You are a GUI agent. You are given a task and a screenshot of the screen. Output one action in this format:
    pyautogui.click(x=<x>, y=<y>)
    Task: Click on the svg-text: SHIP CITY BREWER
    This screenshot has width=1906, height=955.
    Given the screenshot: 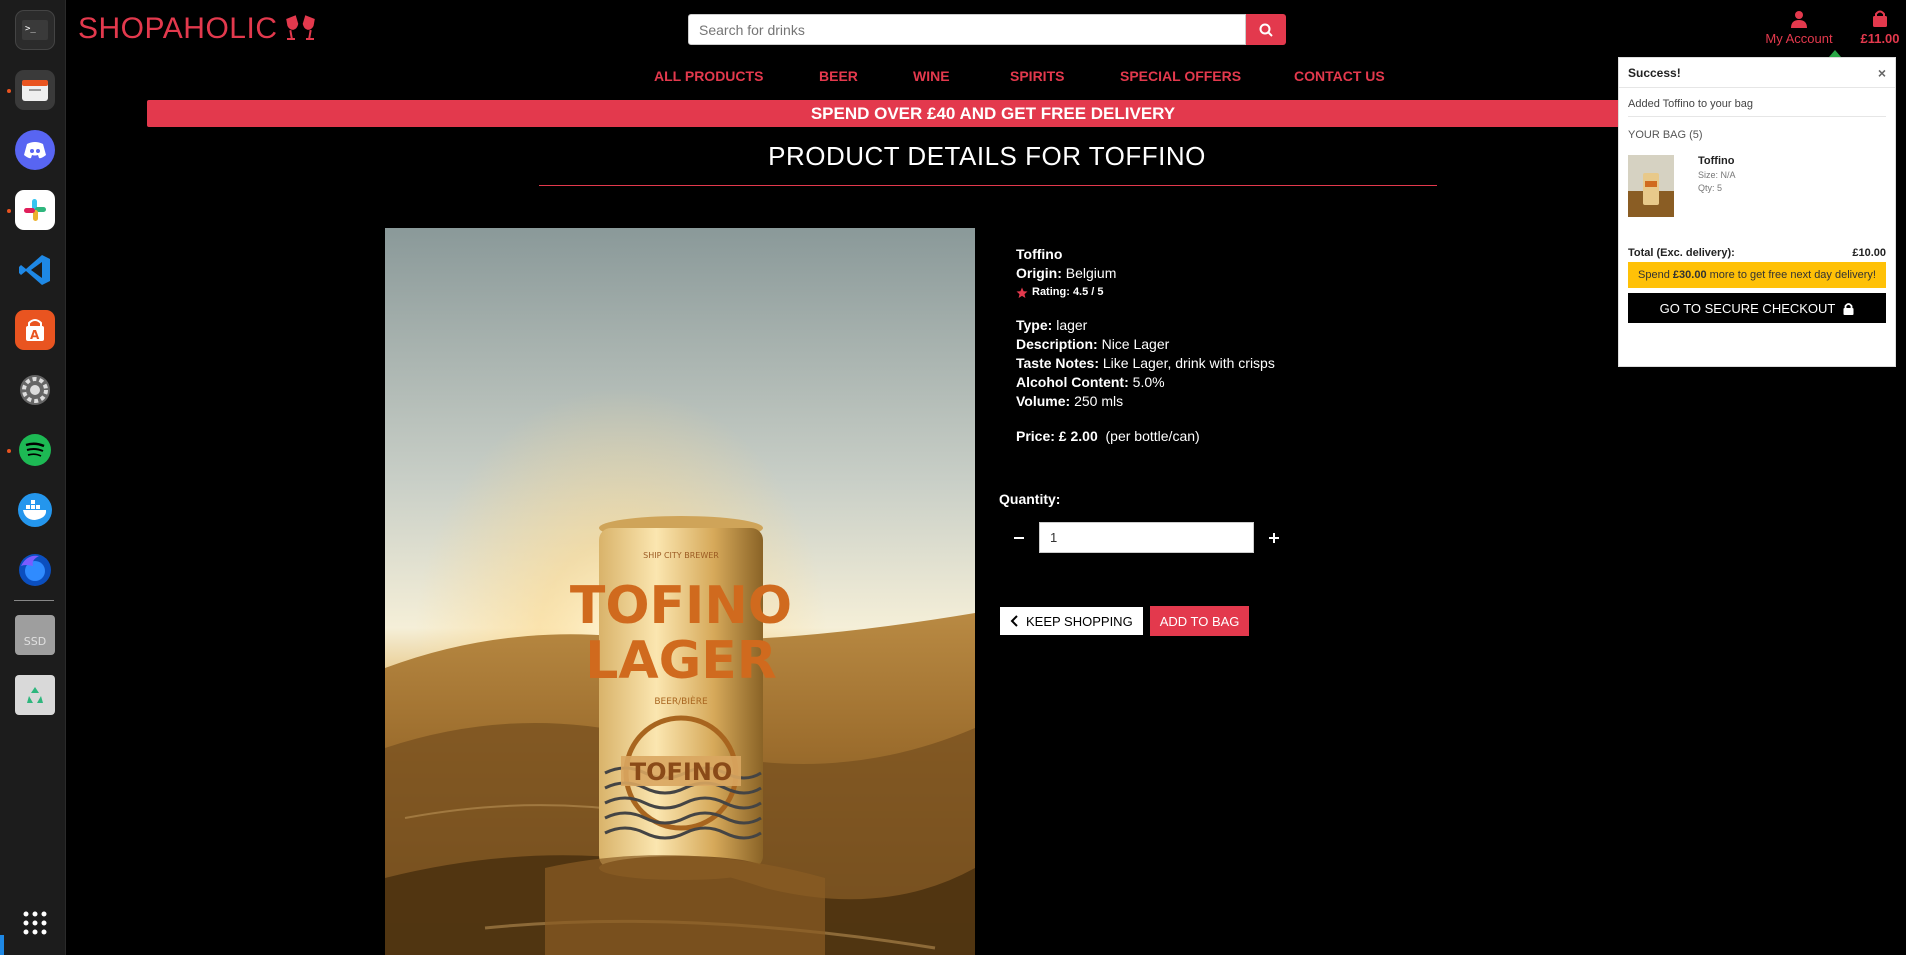 What is the action you would take?
    pyautogui.click(x=681, y=555)
    